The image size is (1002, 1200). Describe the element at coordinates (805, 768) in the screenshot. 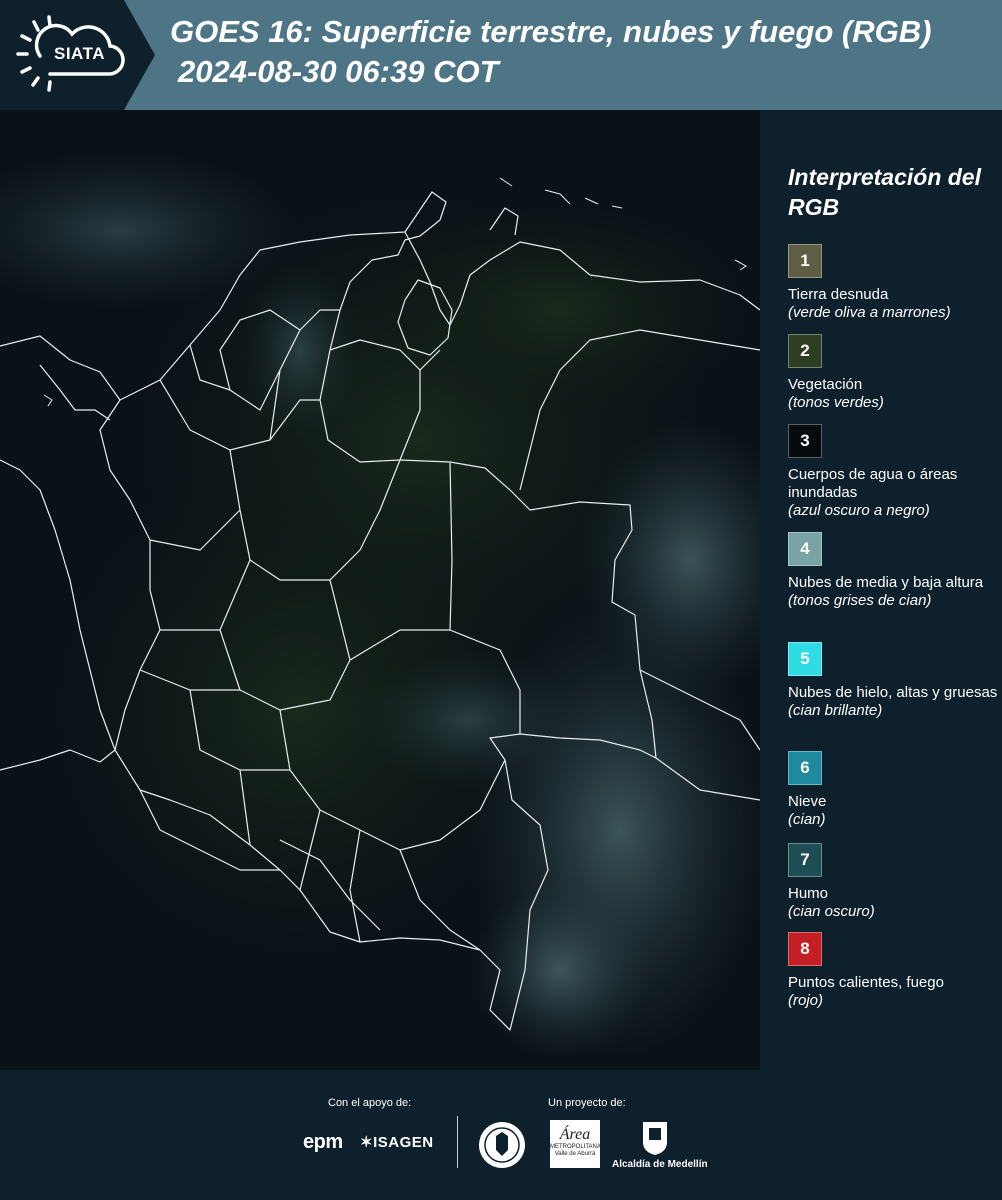

I see `legend-swatch-6: 6` at that location.